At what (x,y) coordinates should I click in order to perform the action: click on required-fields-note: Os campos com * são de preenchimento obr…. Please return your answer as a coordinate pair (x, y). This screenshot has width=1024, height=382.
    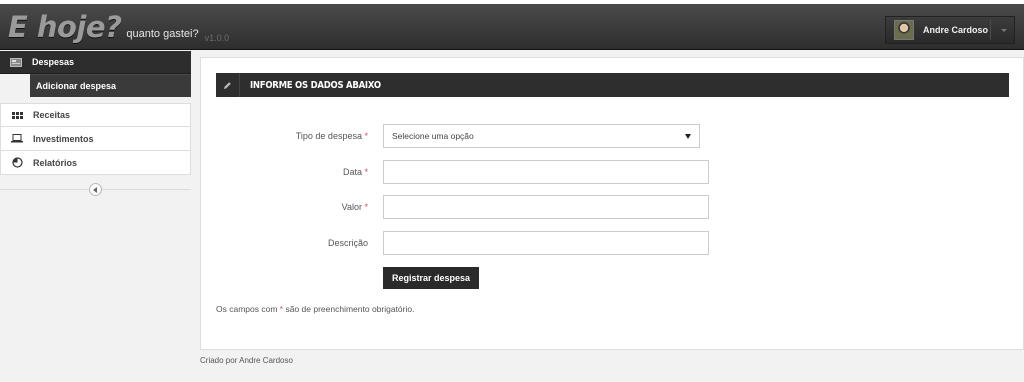
    Looking at the image, I should click on (315, 309).